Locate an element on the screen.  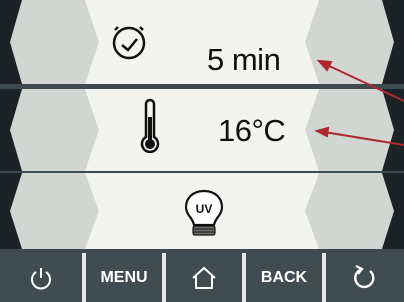
refresh-button is located at coordinates (365, 277).